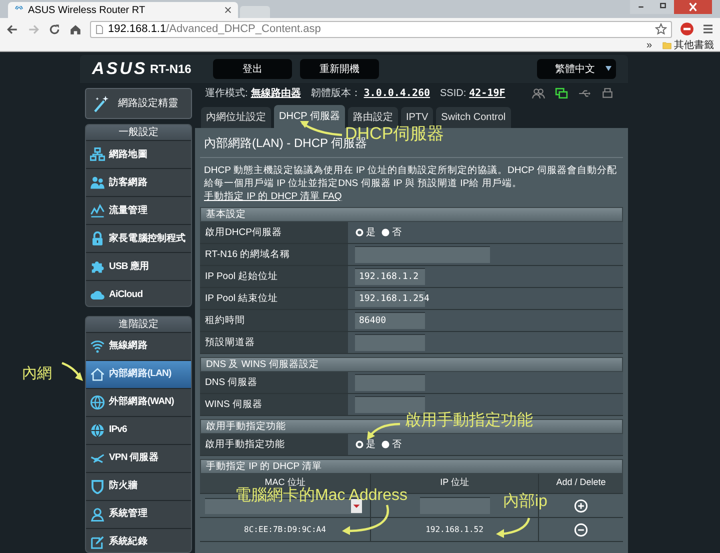 The width and height of the screenshot is (720, 553). Describe the element at coordinates (138, 458) in the screenshot. I see `menu-item: VPN 伺服器` at that location.